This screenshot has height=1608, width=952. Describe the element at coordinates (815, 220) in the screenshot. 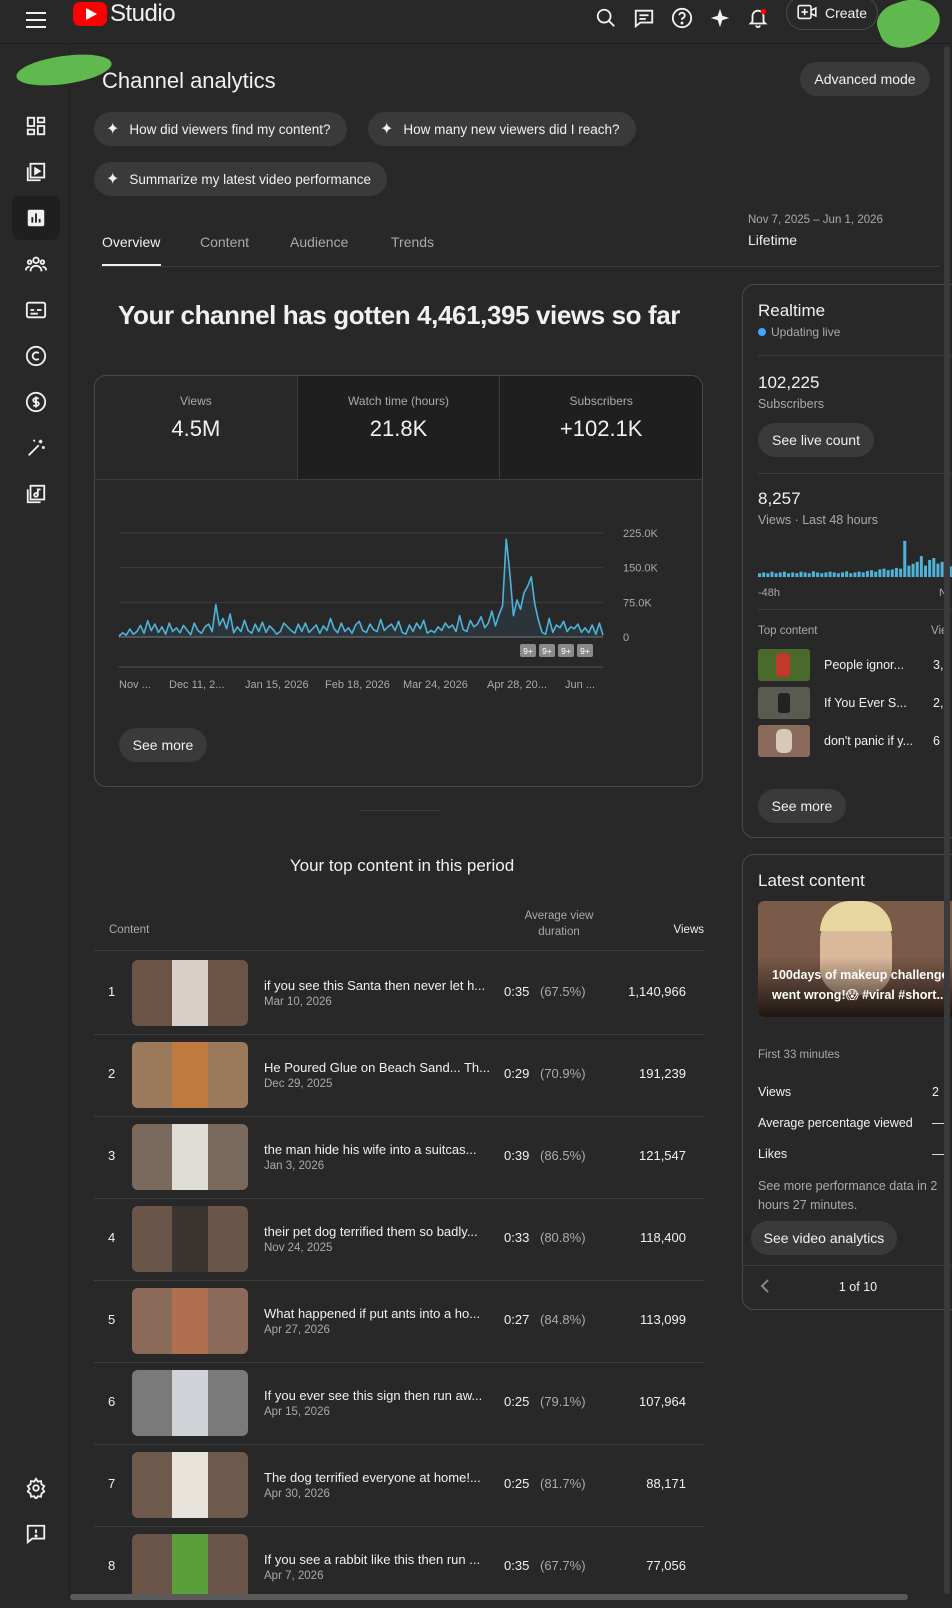

I see `date-range: Nov 7, 2025 – Jun 1, 2026` at that location.